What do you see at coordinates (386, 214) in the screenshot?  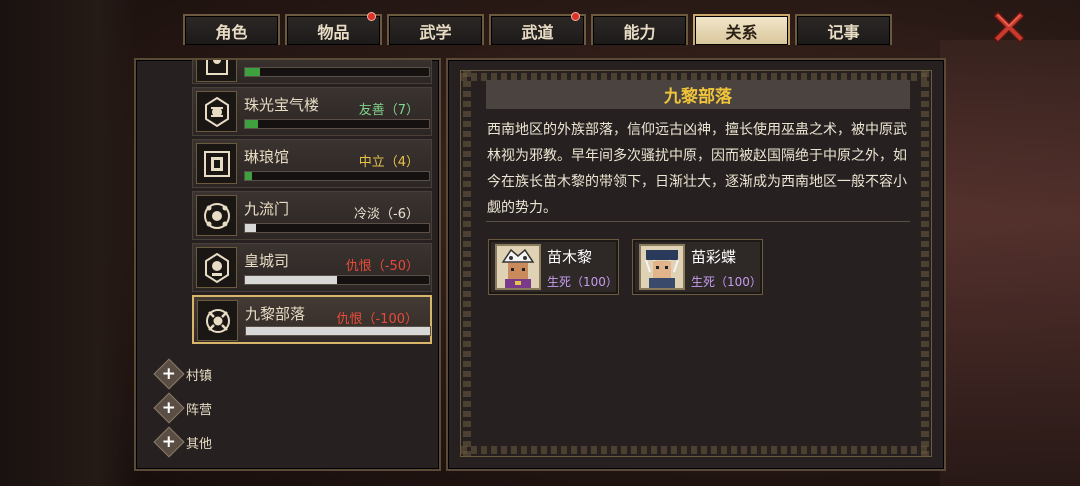 I see `relation-status: 冷淡（-6）` at bounding box center [386, 214].